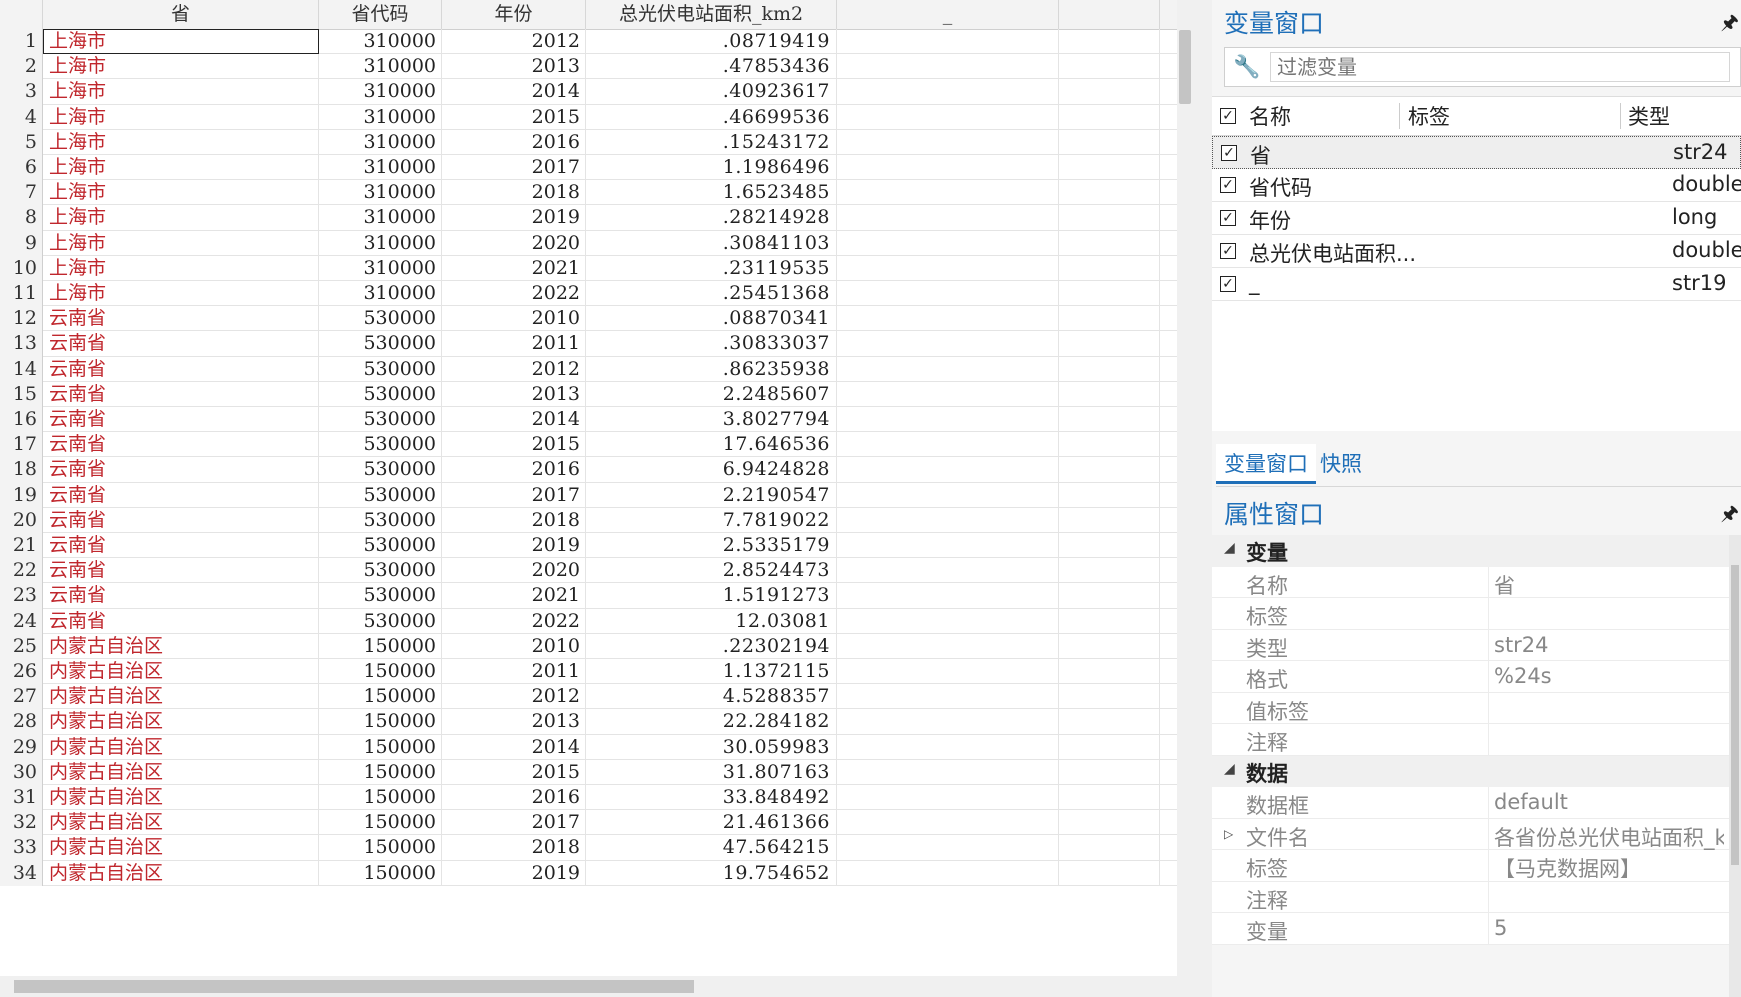 Image resolution: width=1741 pixels, height=997 pixels. I want to click on year-cell: 2016, so click(514, 142).